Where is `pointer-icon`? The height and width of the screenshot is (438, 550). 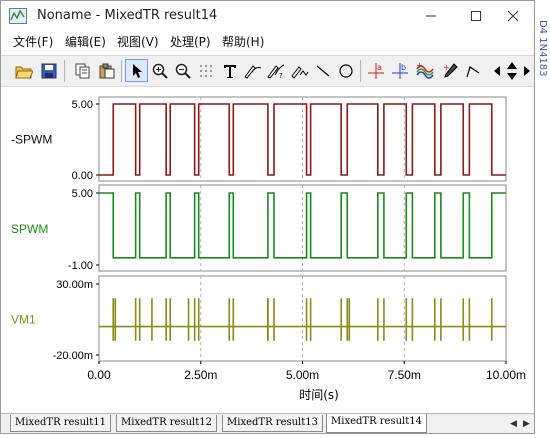
pointer-icon is located at coordinates (136, 70).